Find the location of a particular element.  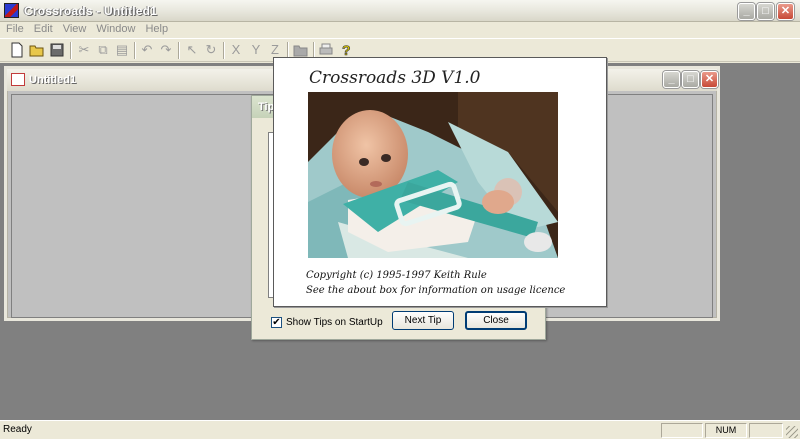

status-text: Ready is located at coordinates (17, 429).